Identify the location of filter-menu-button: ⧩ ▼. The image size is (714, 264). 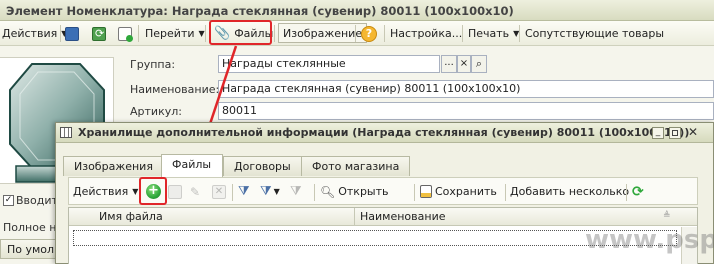
(270, 191).